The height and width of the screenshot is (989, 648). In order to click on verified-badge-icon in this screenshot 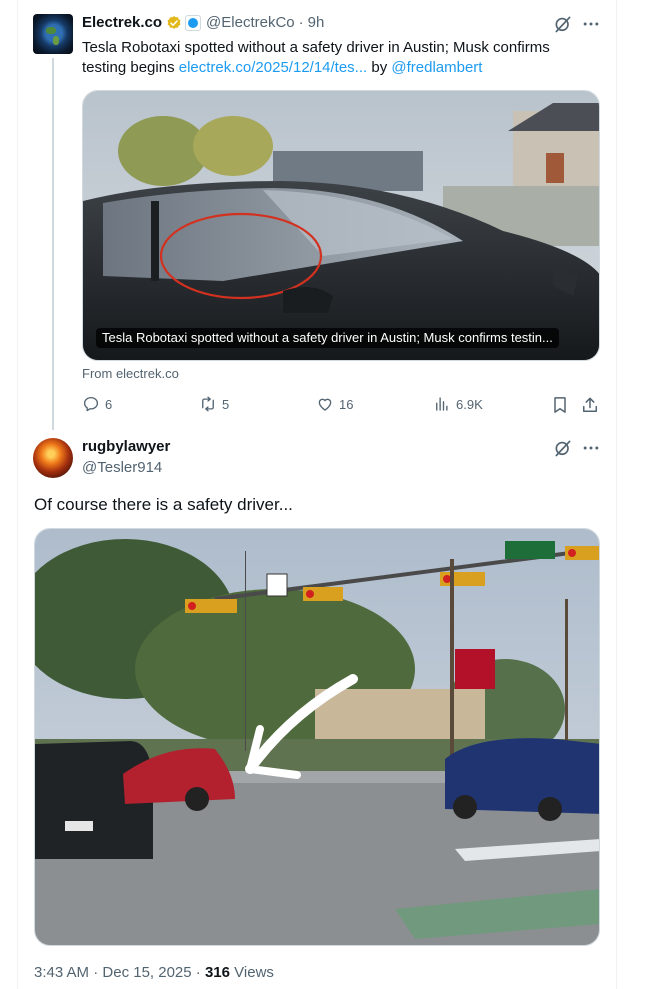, I will do `click(174, 22)`.